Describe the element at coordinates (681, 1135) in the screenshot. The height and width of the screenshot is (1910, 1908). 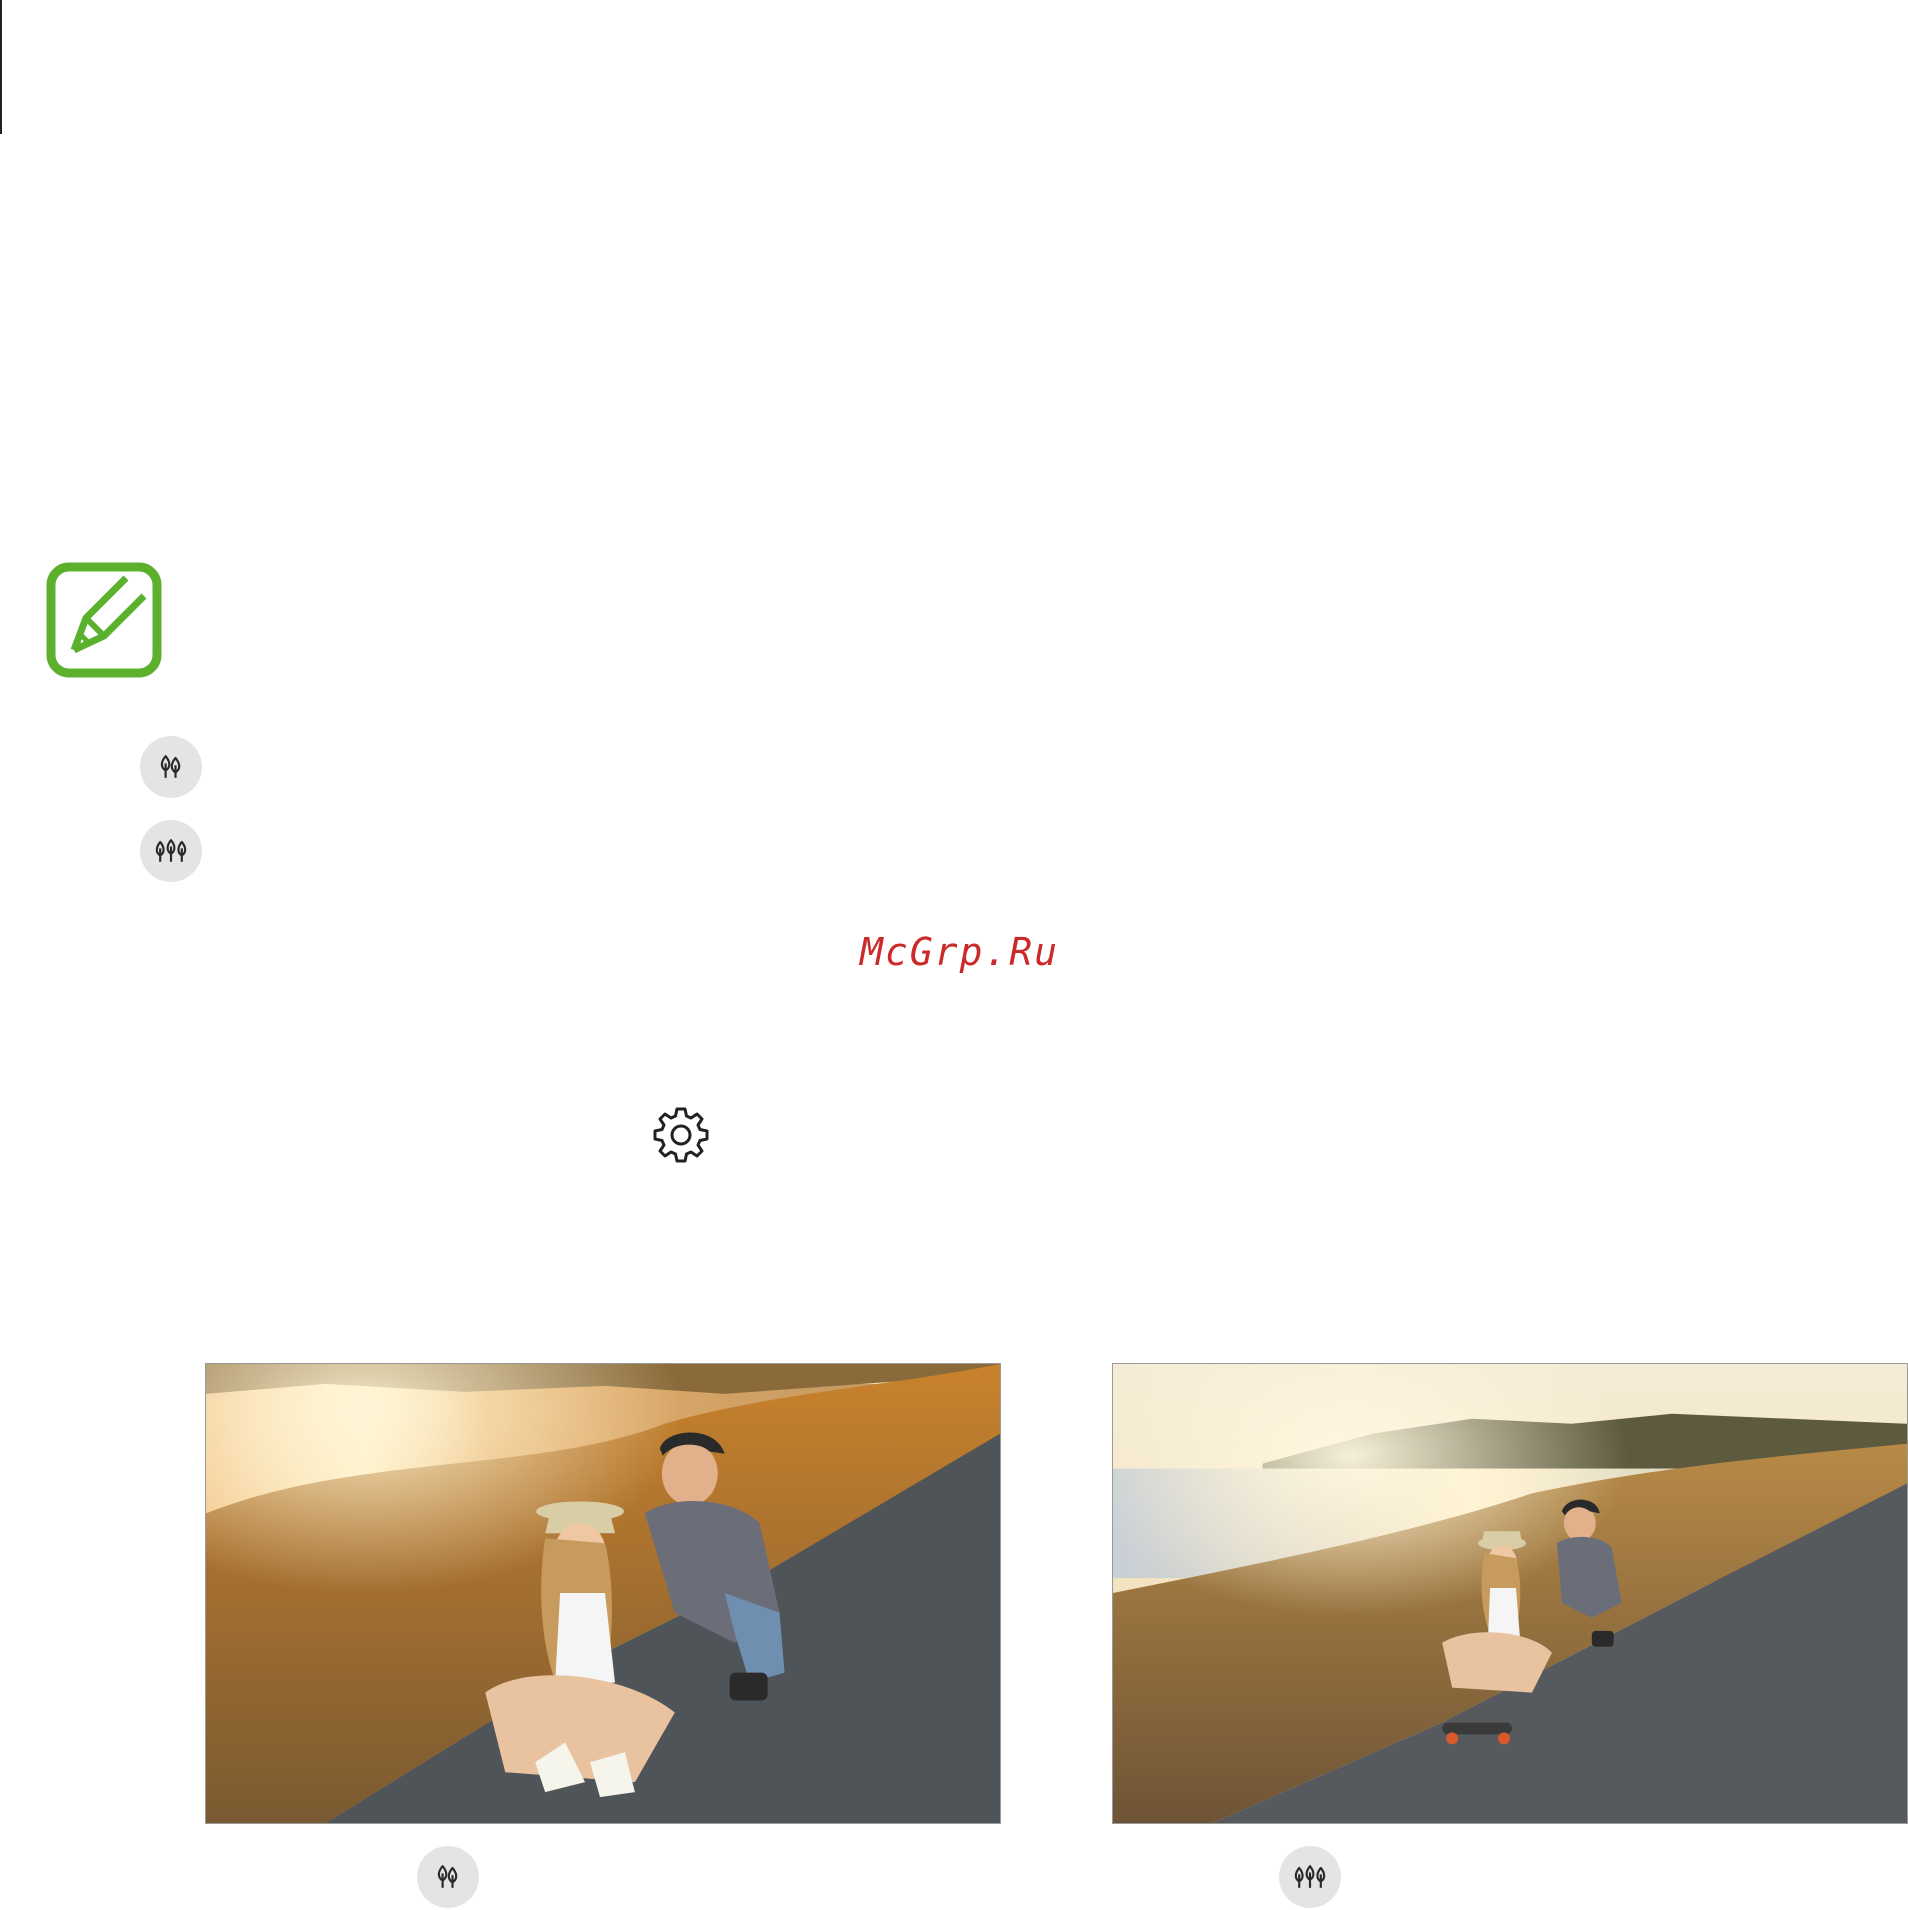
I see `gear-icon` at that location.